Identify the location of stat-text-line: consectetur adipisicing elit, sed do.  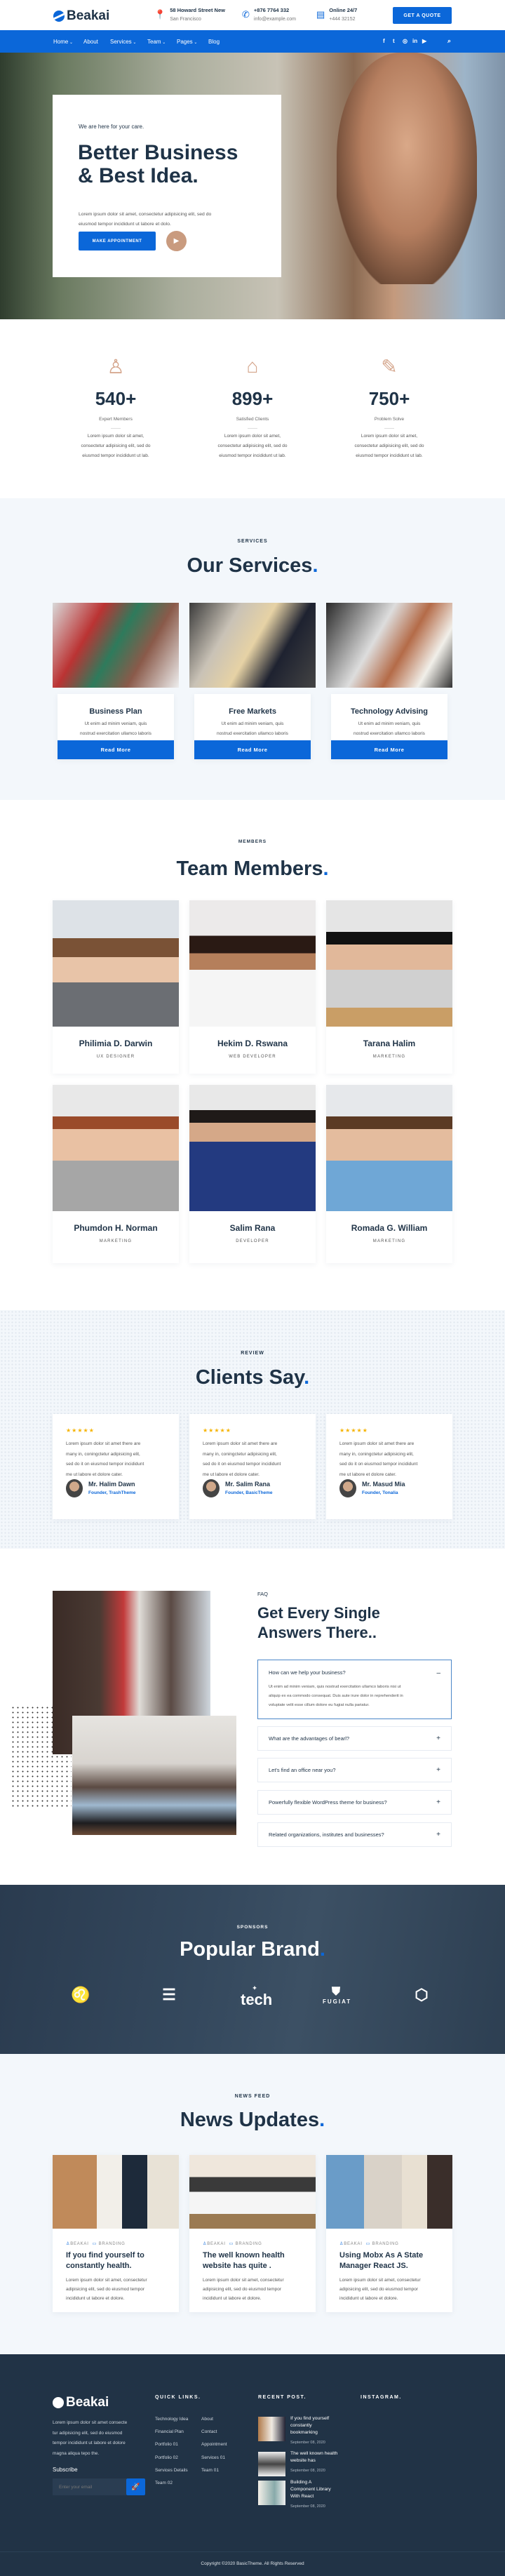
(252, 446).